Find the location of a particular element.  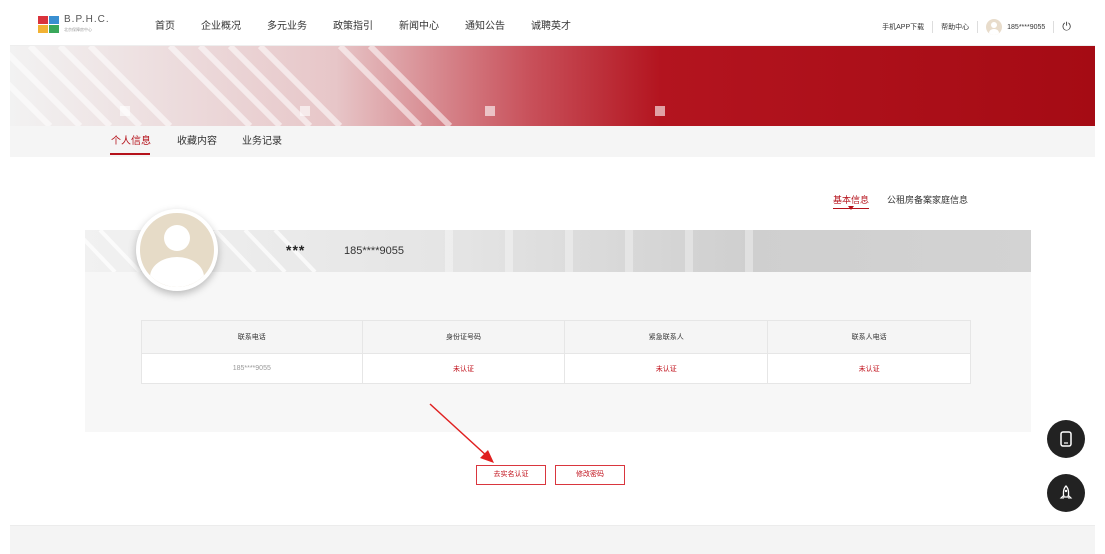

profile-card-header is located at coordinates (558, 251).